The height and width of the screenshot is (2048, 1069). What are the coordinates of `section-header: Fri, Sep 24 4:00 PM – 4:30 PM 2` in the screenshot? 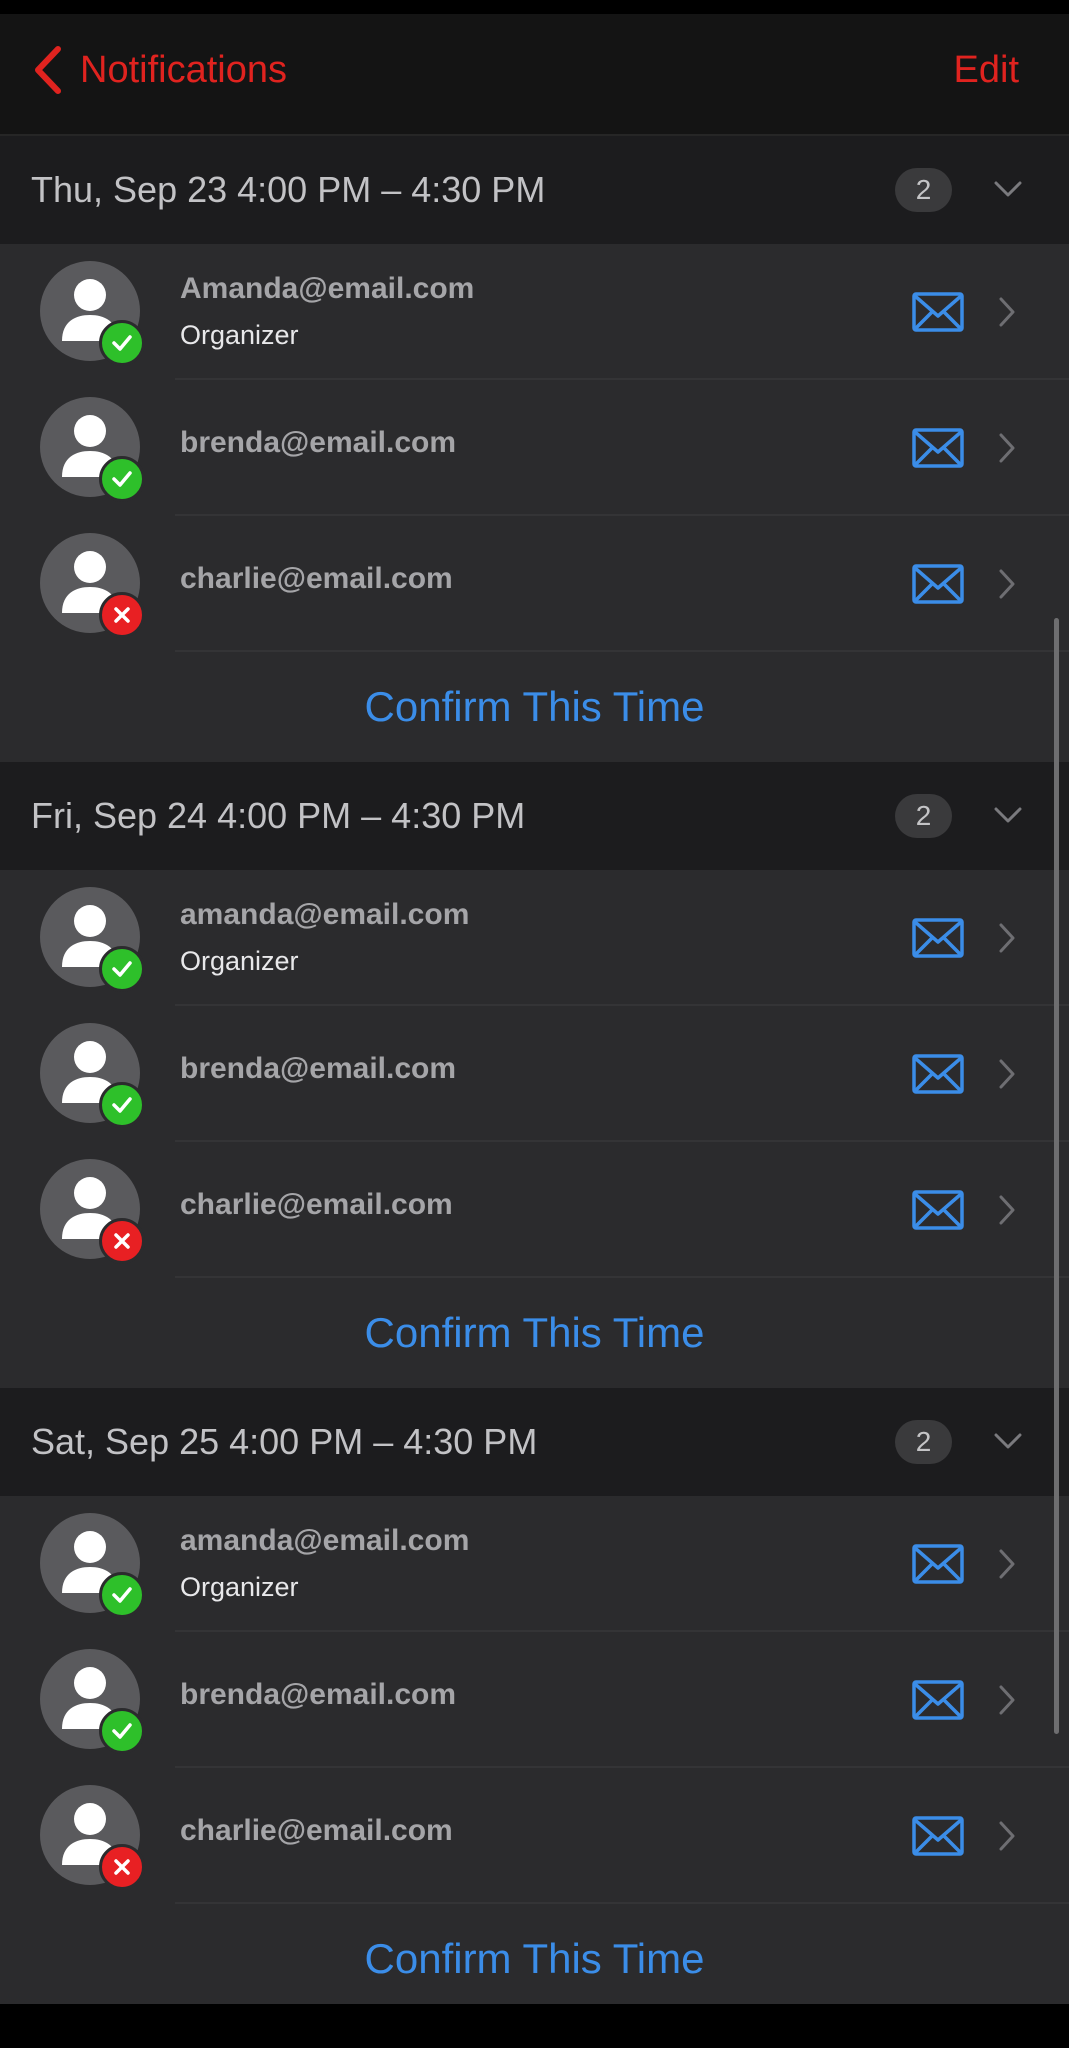 It's located at (534, 816).